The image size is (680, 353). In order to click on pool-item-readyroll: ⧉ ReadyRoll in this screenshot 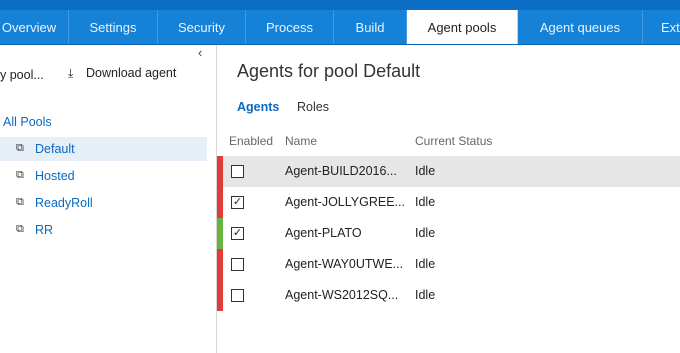, I will do `click(103, 203)`.